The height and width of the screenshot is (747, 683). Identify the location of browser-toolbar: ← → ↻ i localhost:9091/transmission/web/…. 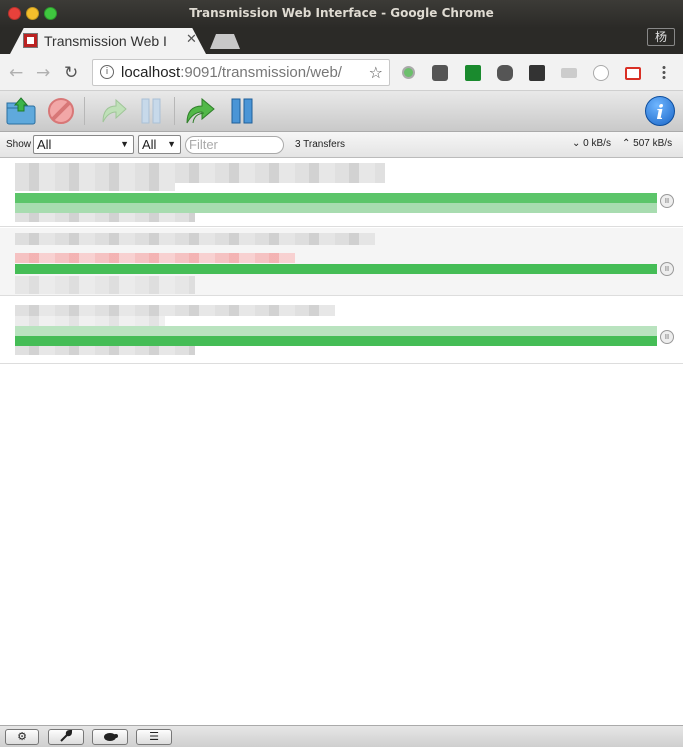
(341, 72).